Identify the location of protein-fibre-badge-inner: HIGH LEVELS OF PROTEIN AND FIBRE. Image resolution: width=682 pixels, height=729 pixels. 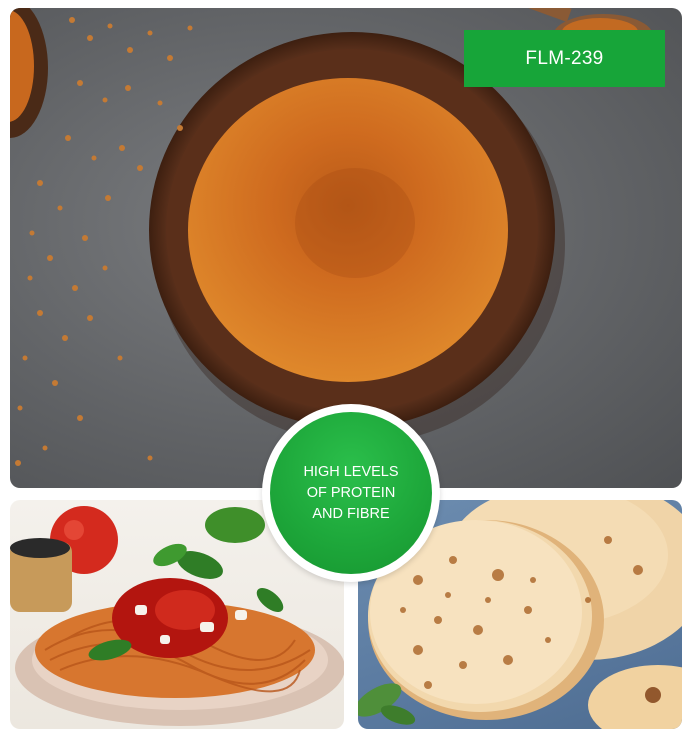
(351, 493).